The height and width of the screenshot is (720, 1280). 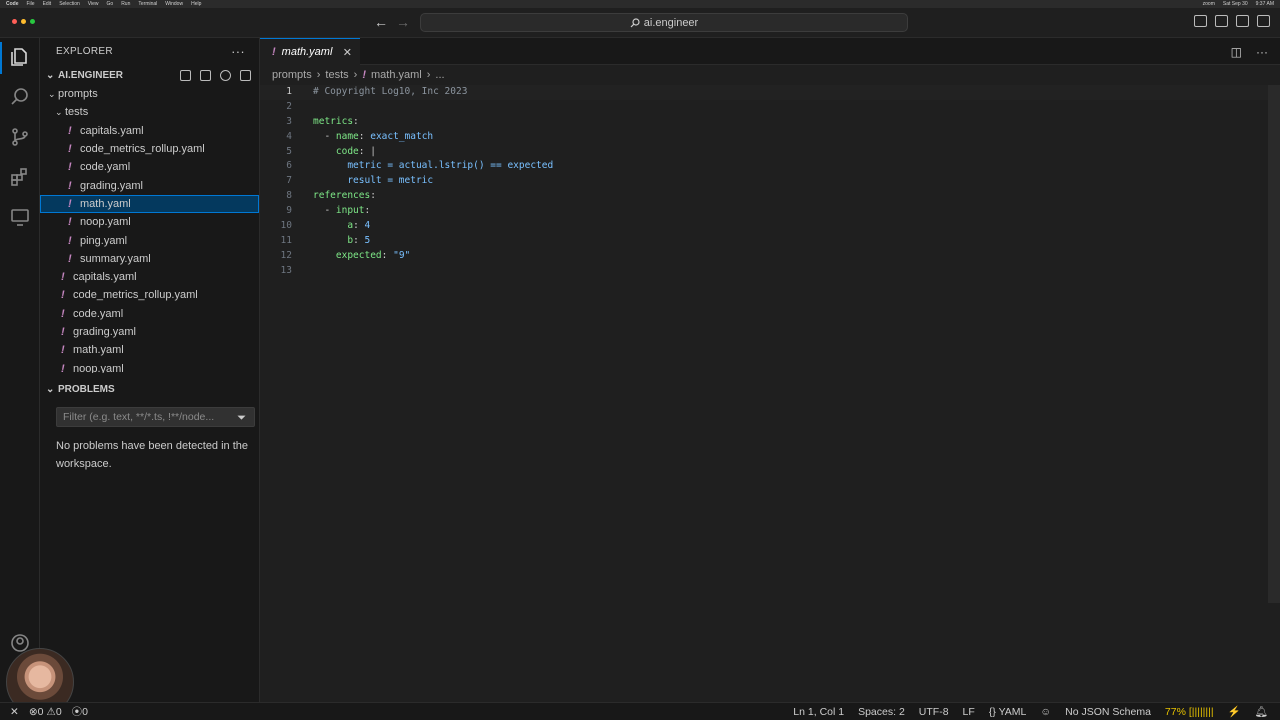 I want to click on code-token: -, so click(x=324, y=136).